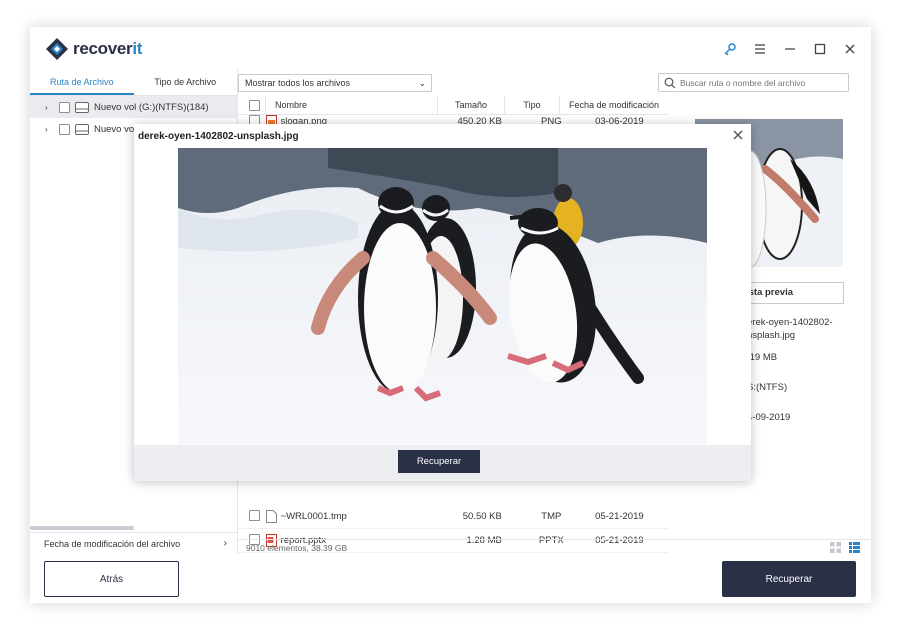  Describe the element at coordinates (769, 417) in the screenshot. I see `preview-date: 4-09-2019` at that location.